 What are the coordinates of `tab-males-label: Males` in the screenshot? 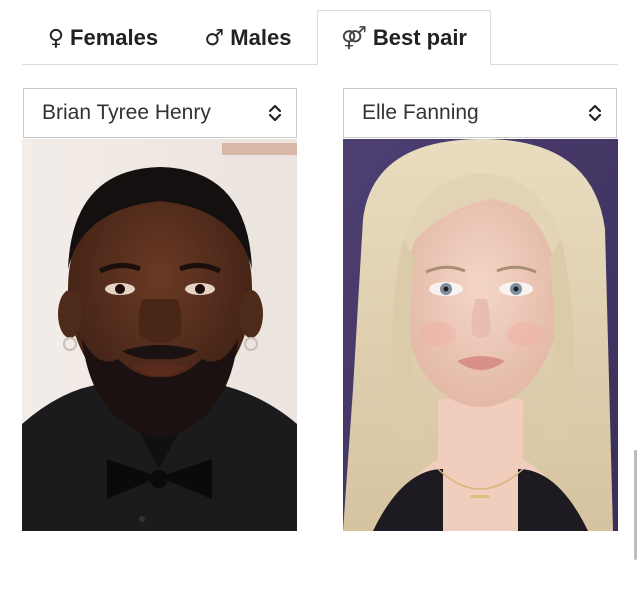 It's located at (261, 37).